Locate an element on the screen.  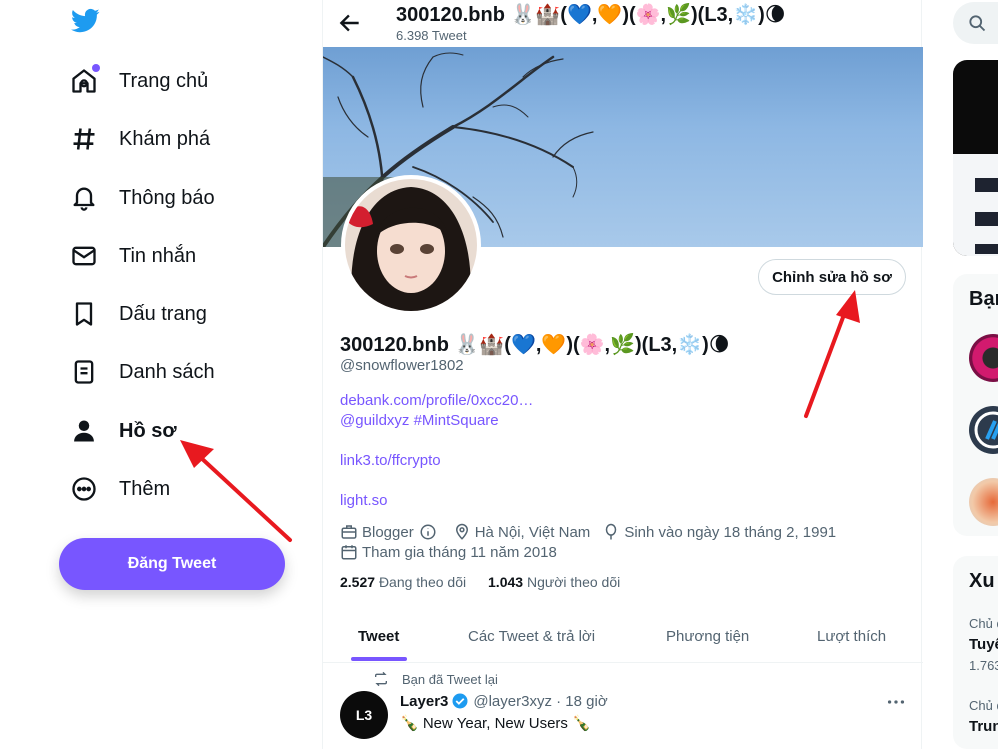
nav-lists-label: Danh sách is located at coordinates (167, 371).